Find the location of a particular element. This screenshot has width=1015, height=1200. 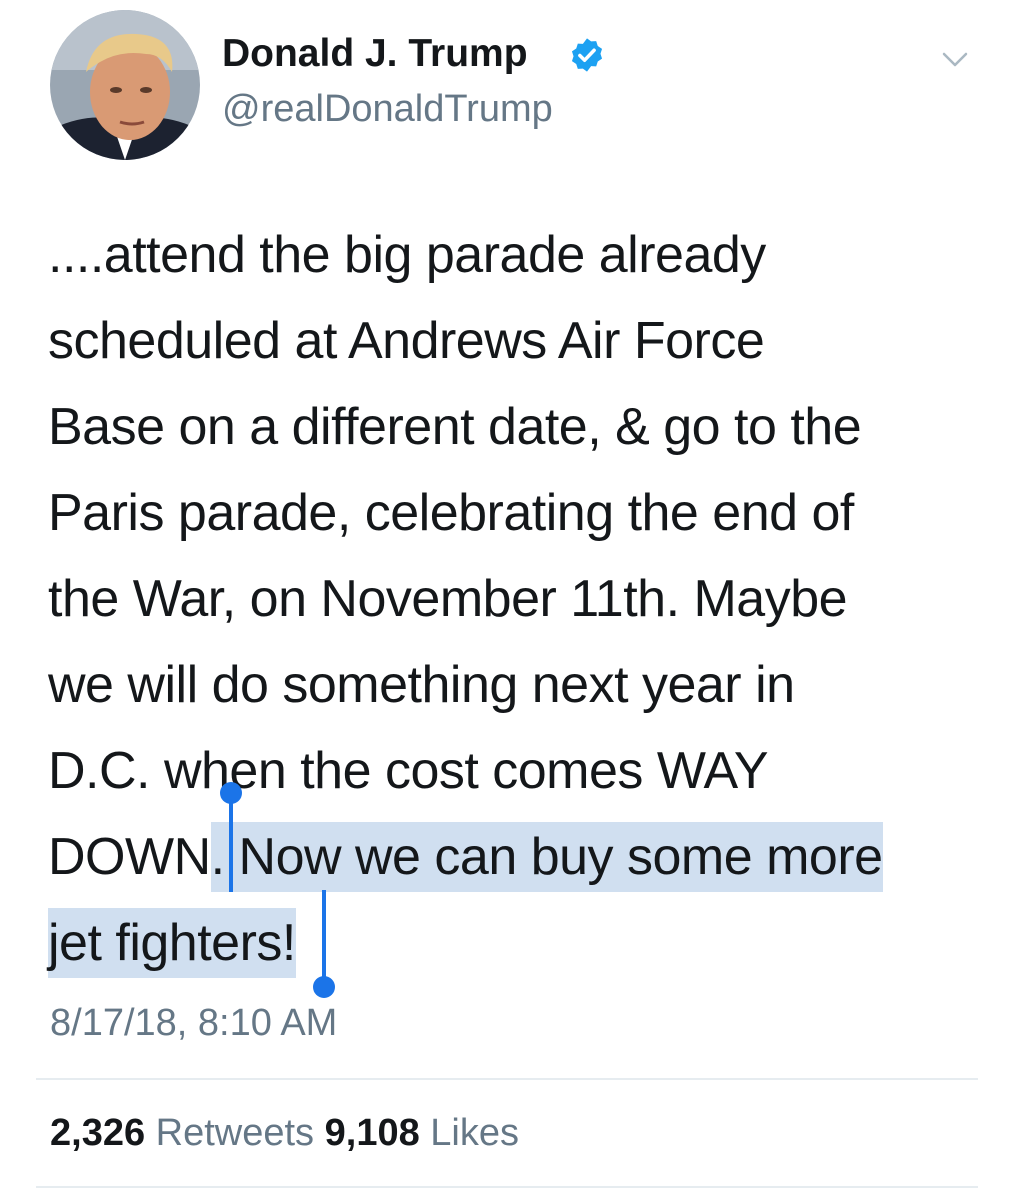

retweets-stat: 2,326 Retweets is located at coordinates (182, 1133).